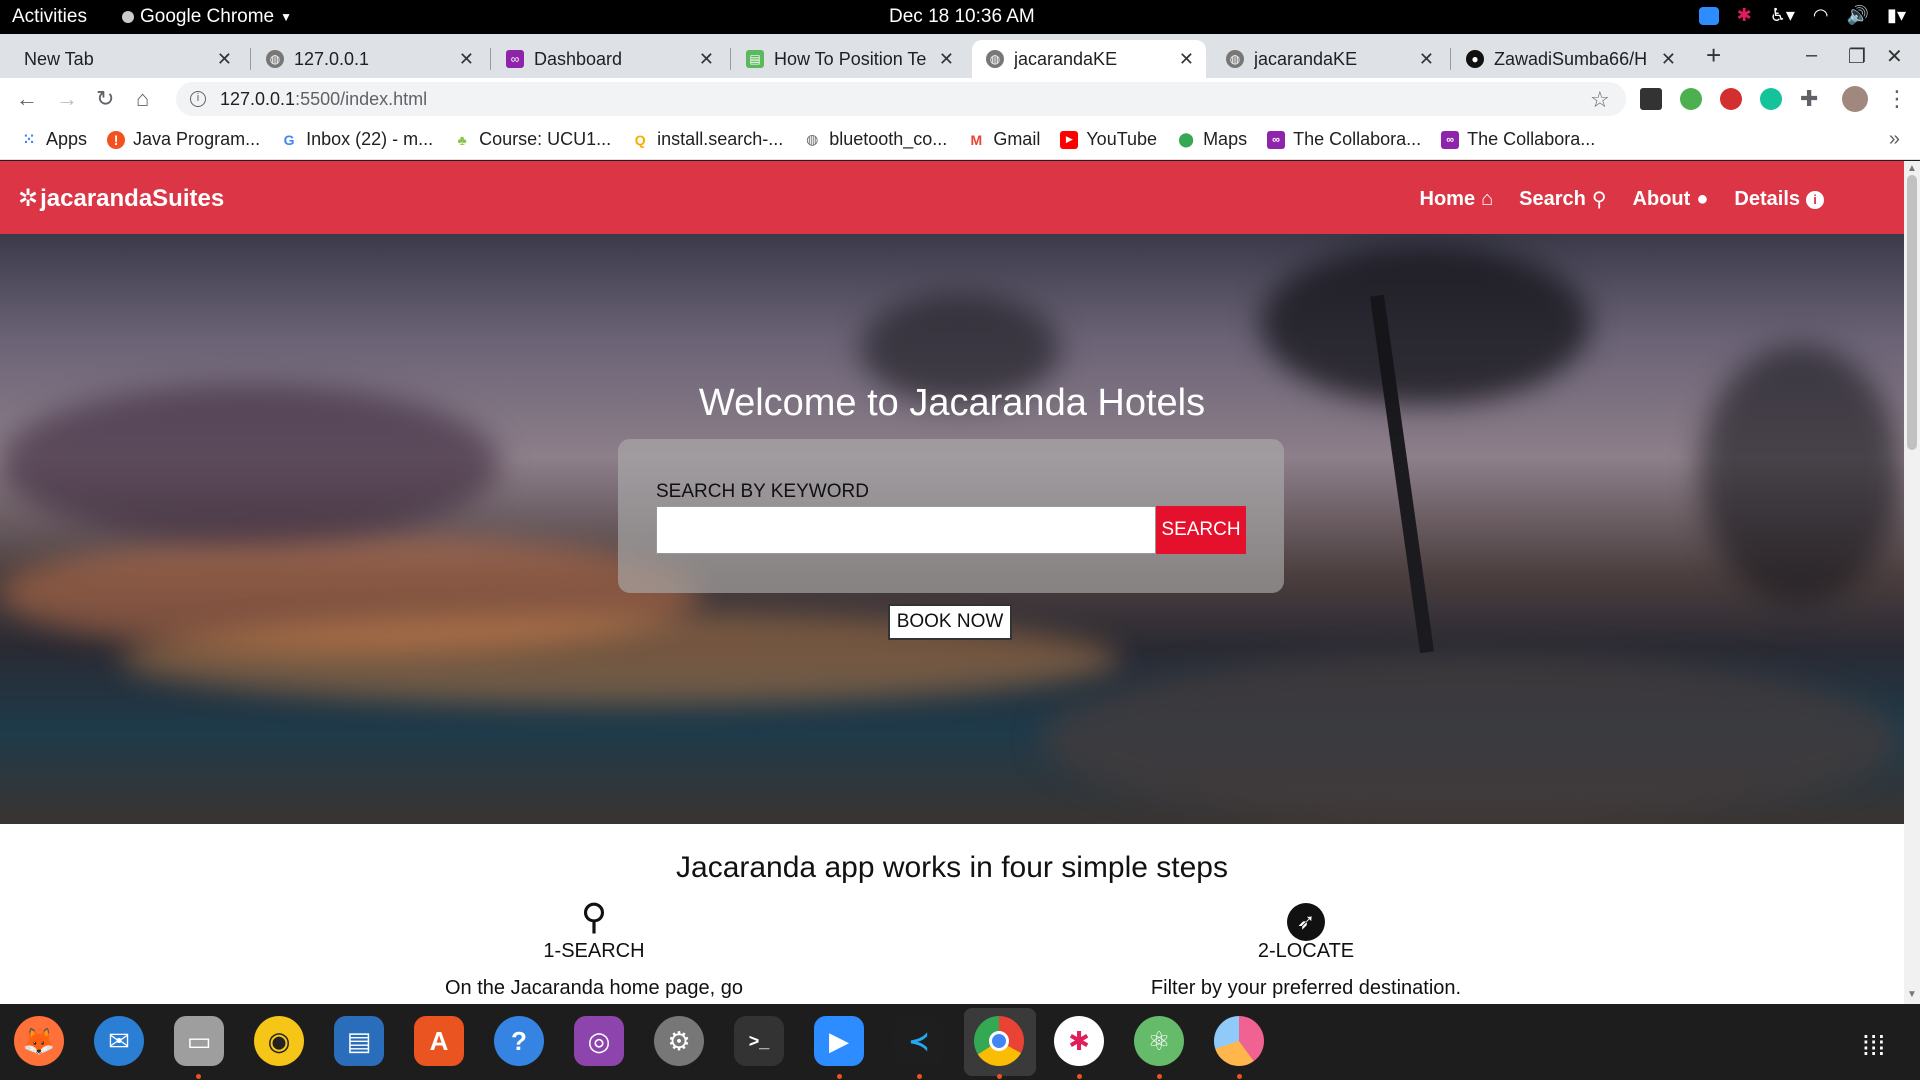 This screenshot has height=1080, width=1920. What do you see at coordinates (759, 1041) in the screenshot?
I see `terminal-icon: >_` at bounding box center [759, 1041].